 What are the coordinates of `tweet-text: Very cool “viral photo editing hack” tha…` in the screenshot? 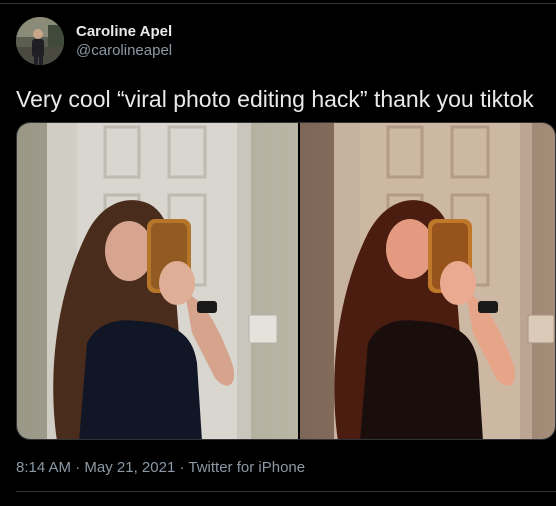 It's located at (275, 99).